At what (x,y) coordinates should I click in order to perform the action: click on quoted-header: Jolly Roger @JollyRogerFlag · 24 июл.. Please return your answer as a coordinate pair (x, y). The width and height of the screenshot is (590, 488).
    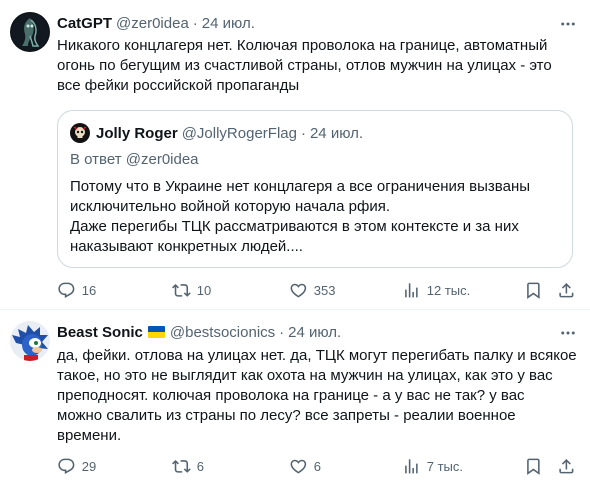
    Looking at the image, I should click on (229, 133).